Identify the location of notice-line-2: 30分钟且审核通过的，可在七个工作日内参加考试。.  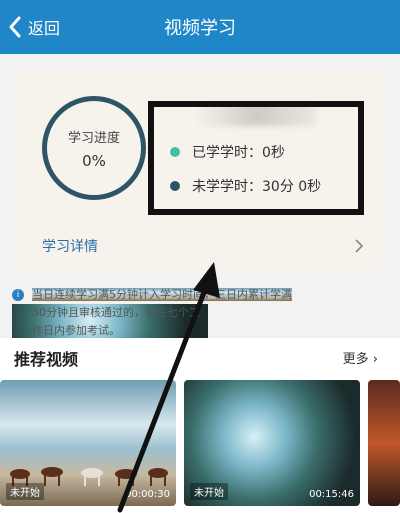
(110, 322).